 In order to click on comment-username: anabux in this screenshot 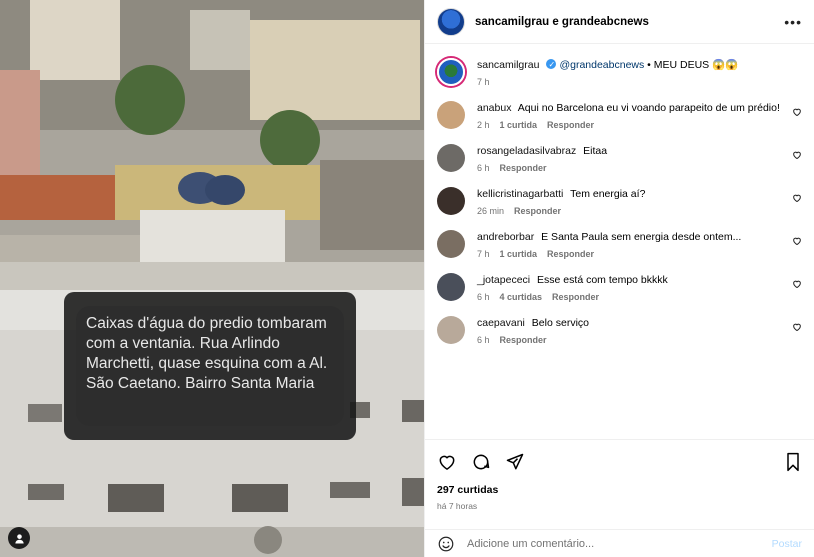, I will do `click(494, 108)`.